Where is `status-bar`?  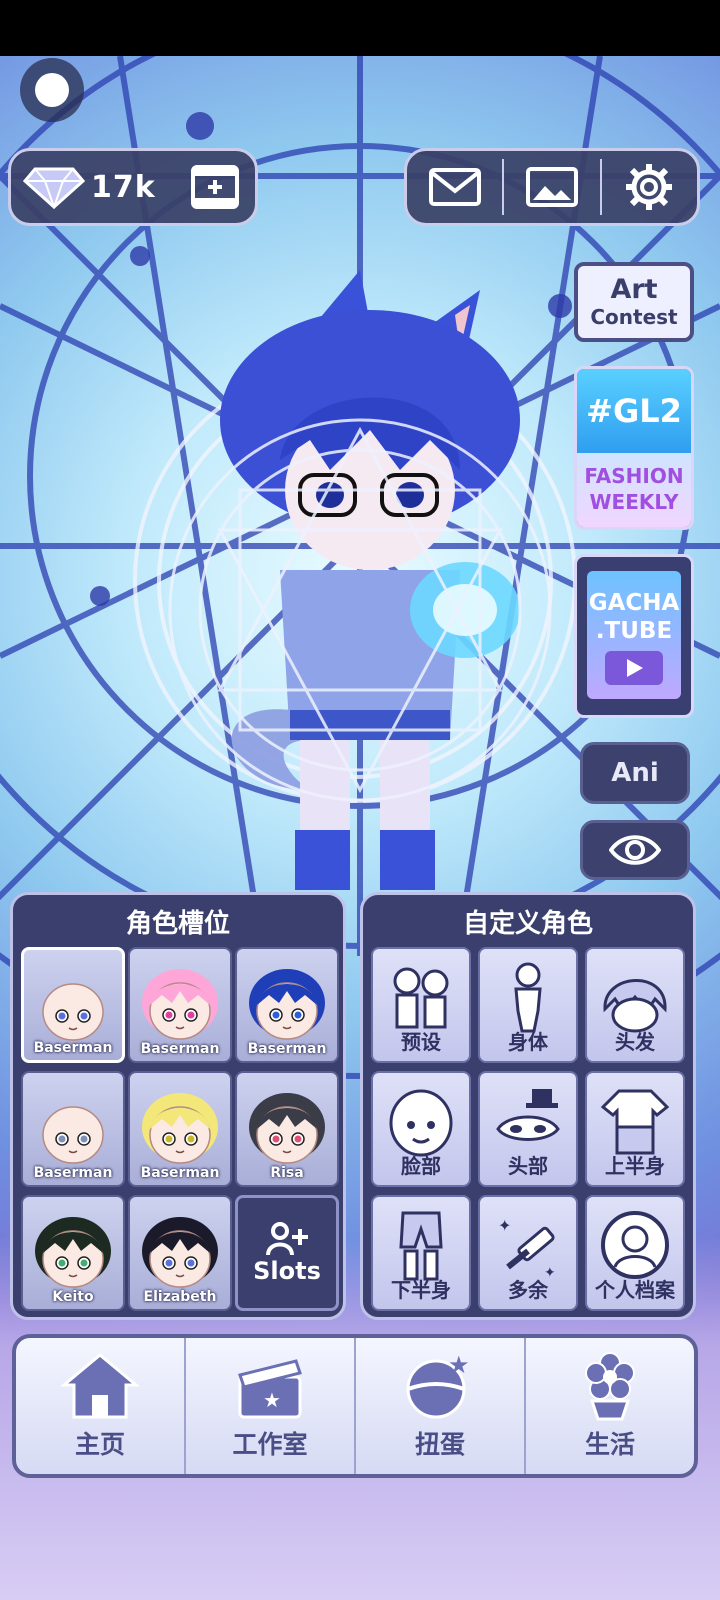
status-bar is located at coordinates (360, 28).